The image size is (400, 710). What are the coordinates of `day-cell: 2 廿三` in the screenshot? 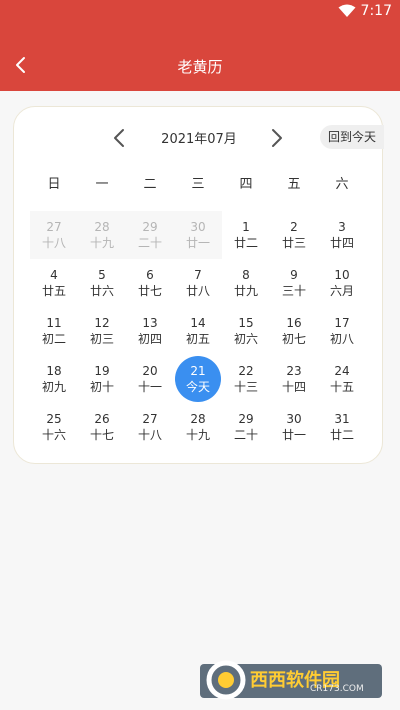 It's located at (294, 235).